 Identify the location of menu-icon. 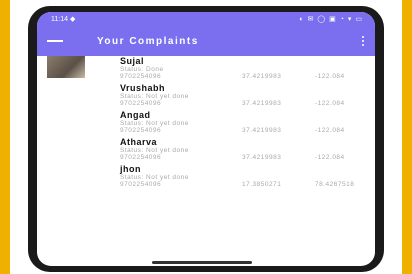
(55, 41).